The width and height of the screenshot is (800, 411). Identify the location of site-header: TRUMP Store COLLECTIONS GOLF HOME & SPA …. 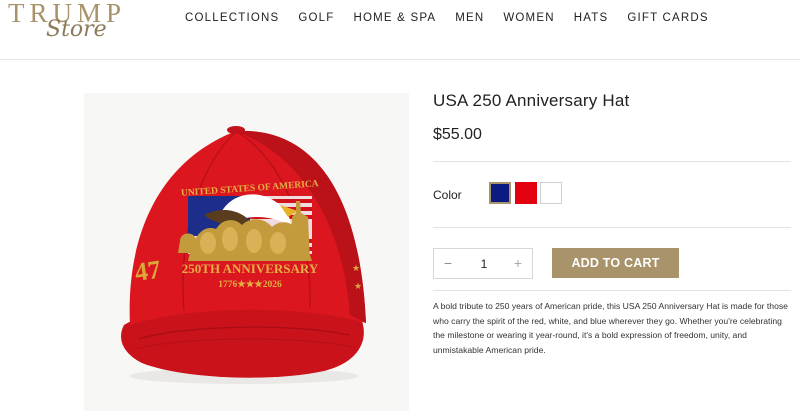
(400, 30).